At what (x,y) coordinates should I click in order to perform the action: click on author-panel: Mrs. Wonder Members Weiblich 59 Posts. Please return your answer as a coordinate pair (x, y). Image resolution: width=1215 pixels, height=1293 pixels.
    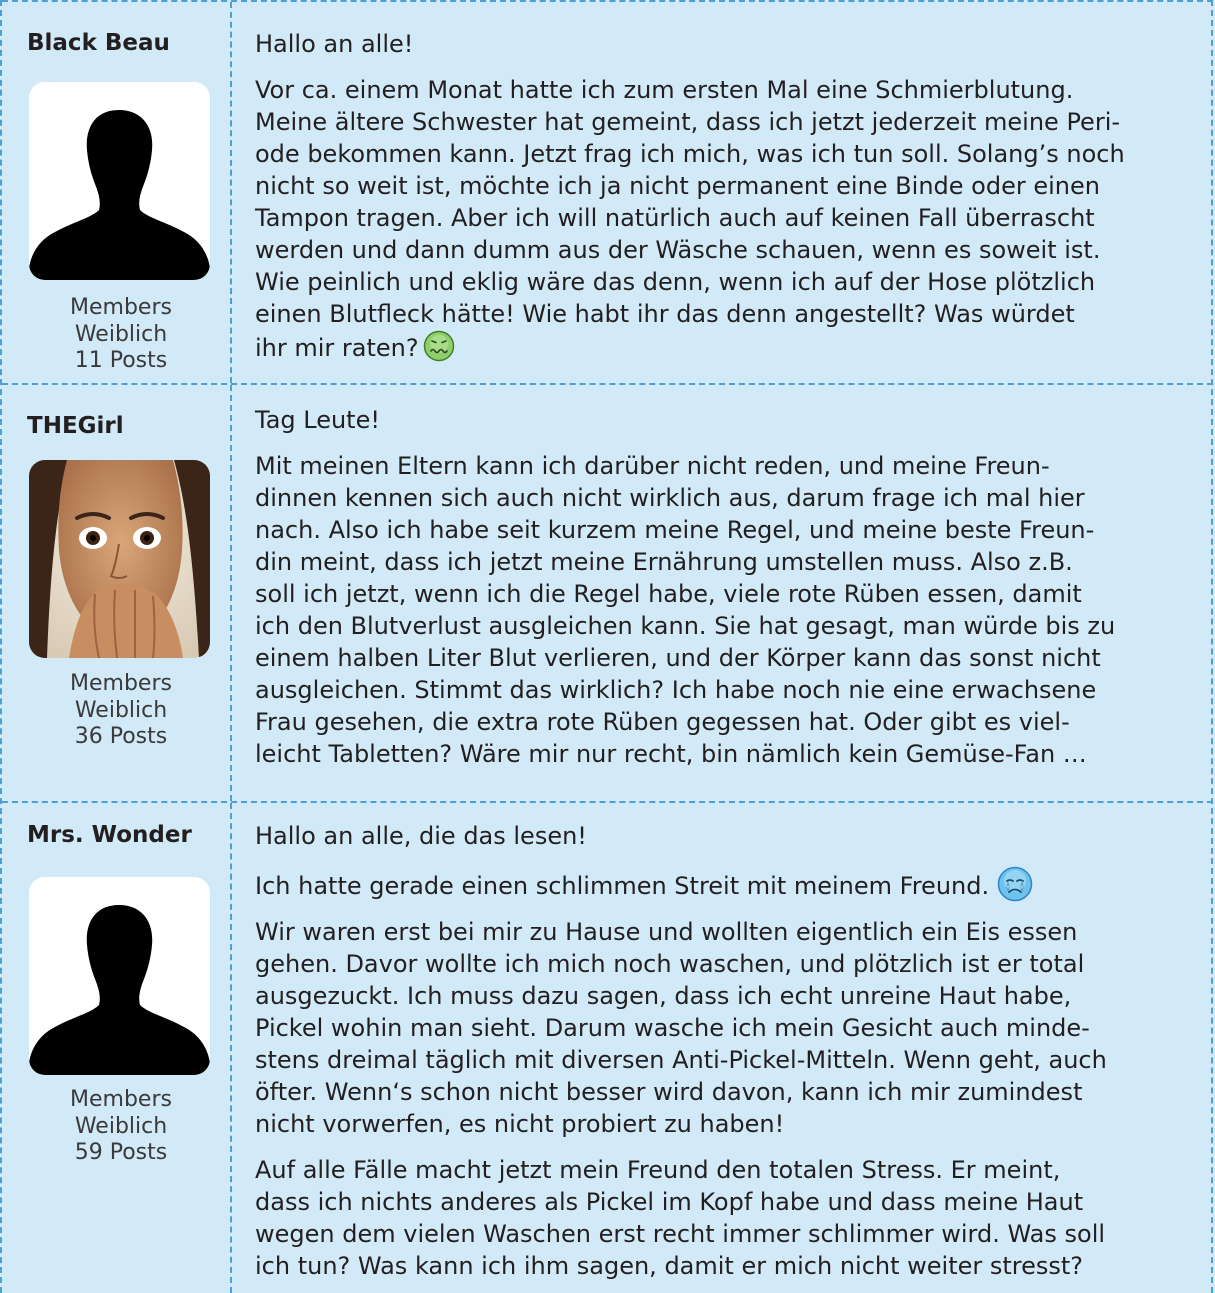
    Looking at the image, I should click on (117, 1048).